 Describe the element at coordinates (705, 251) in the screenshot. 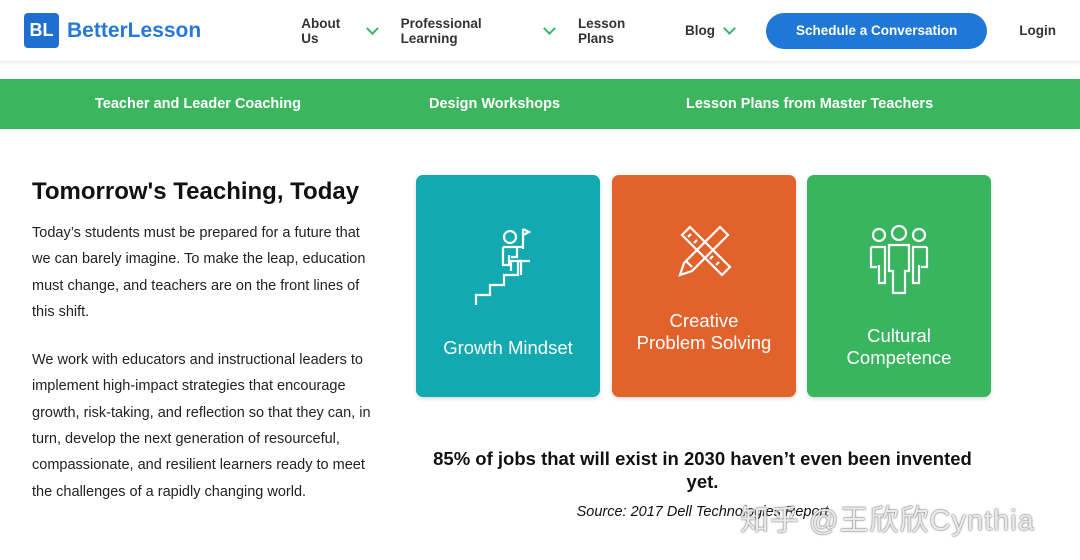

I see `pencil-ruler-icon` at that location.